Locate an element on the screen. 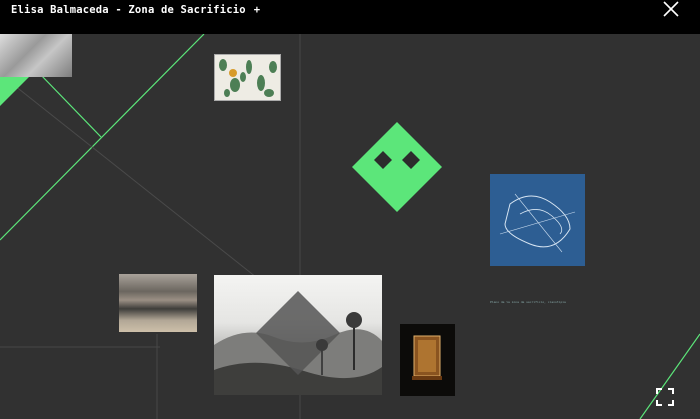  page-title: Elisa Balmaceda - Zona de Sacrificio + is located at coordinates (135, 10).